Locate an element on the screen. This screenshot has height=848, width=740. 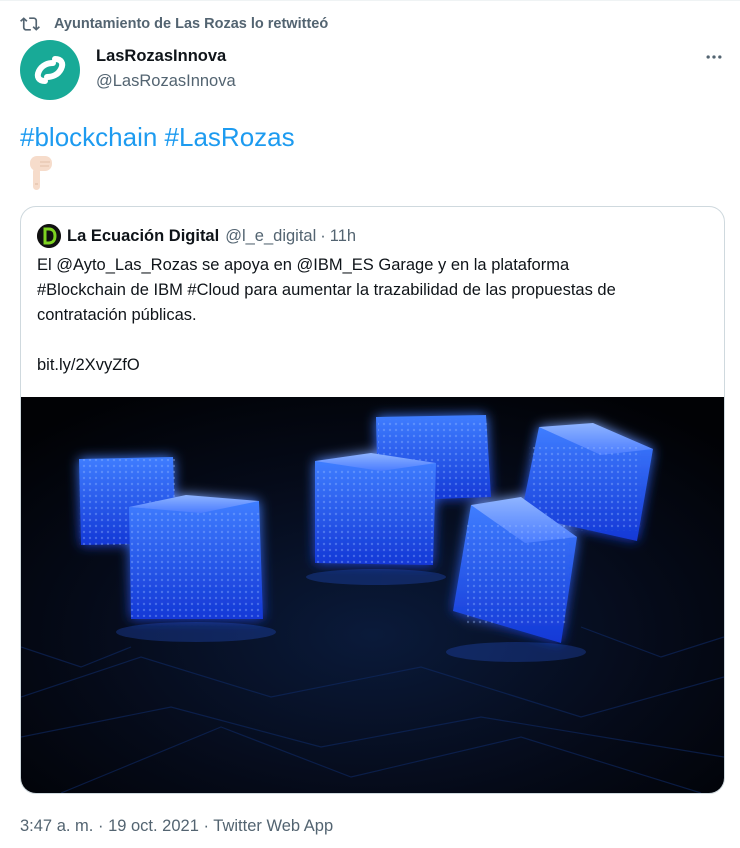
author-name: LasRozasInnova is located at coordinates (161, 56).